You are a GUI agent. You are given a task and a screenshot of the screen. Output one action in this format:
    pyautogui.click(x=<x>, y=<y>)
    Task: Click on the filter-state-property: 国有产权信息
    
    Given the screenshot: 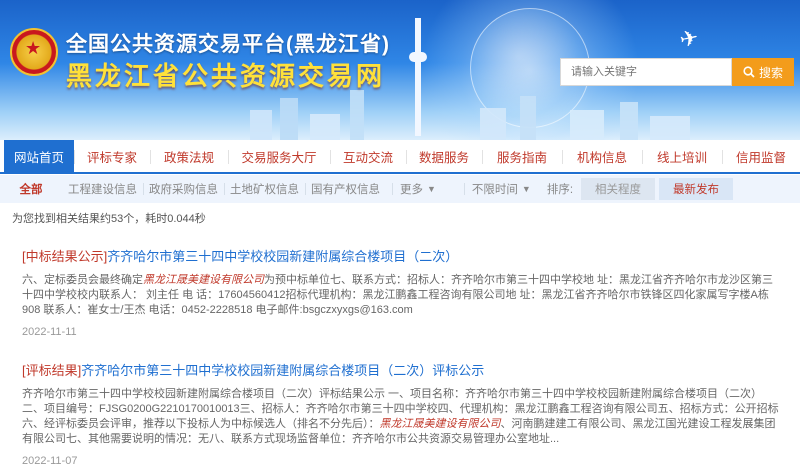 What is the action you would take?
    pyautogui.click(x=345, y=189)
    